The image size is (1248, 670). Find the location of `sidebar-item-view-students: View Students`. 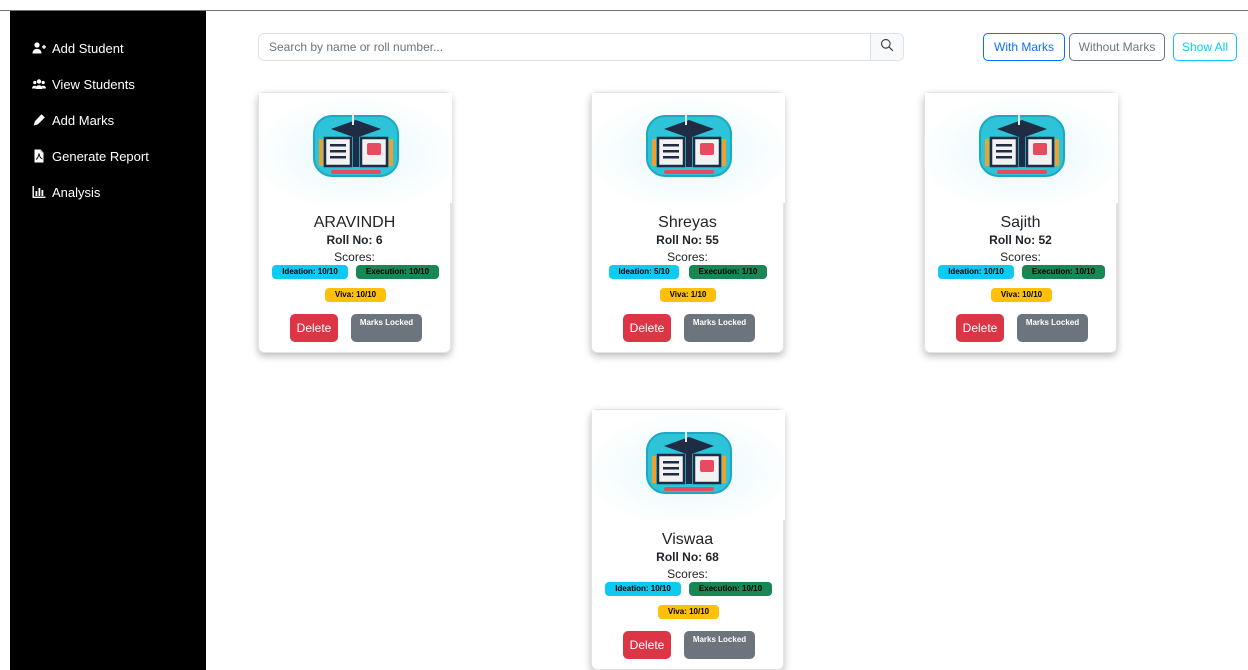

sidebar-item-view-students: View Students is located at coordinates (83, 84).